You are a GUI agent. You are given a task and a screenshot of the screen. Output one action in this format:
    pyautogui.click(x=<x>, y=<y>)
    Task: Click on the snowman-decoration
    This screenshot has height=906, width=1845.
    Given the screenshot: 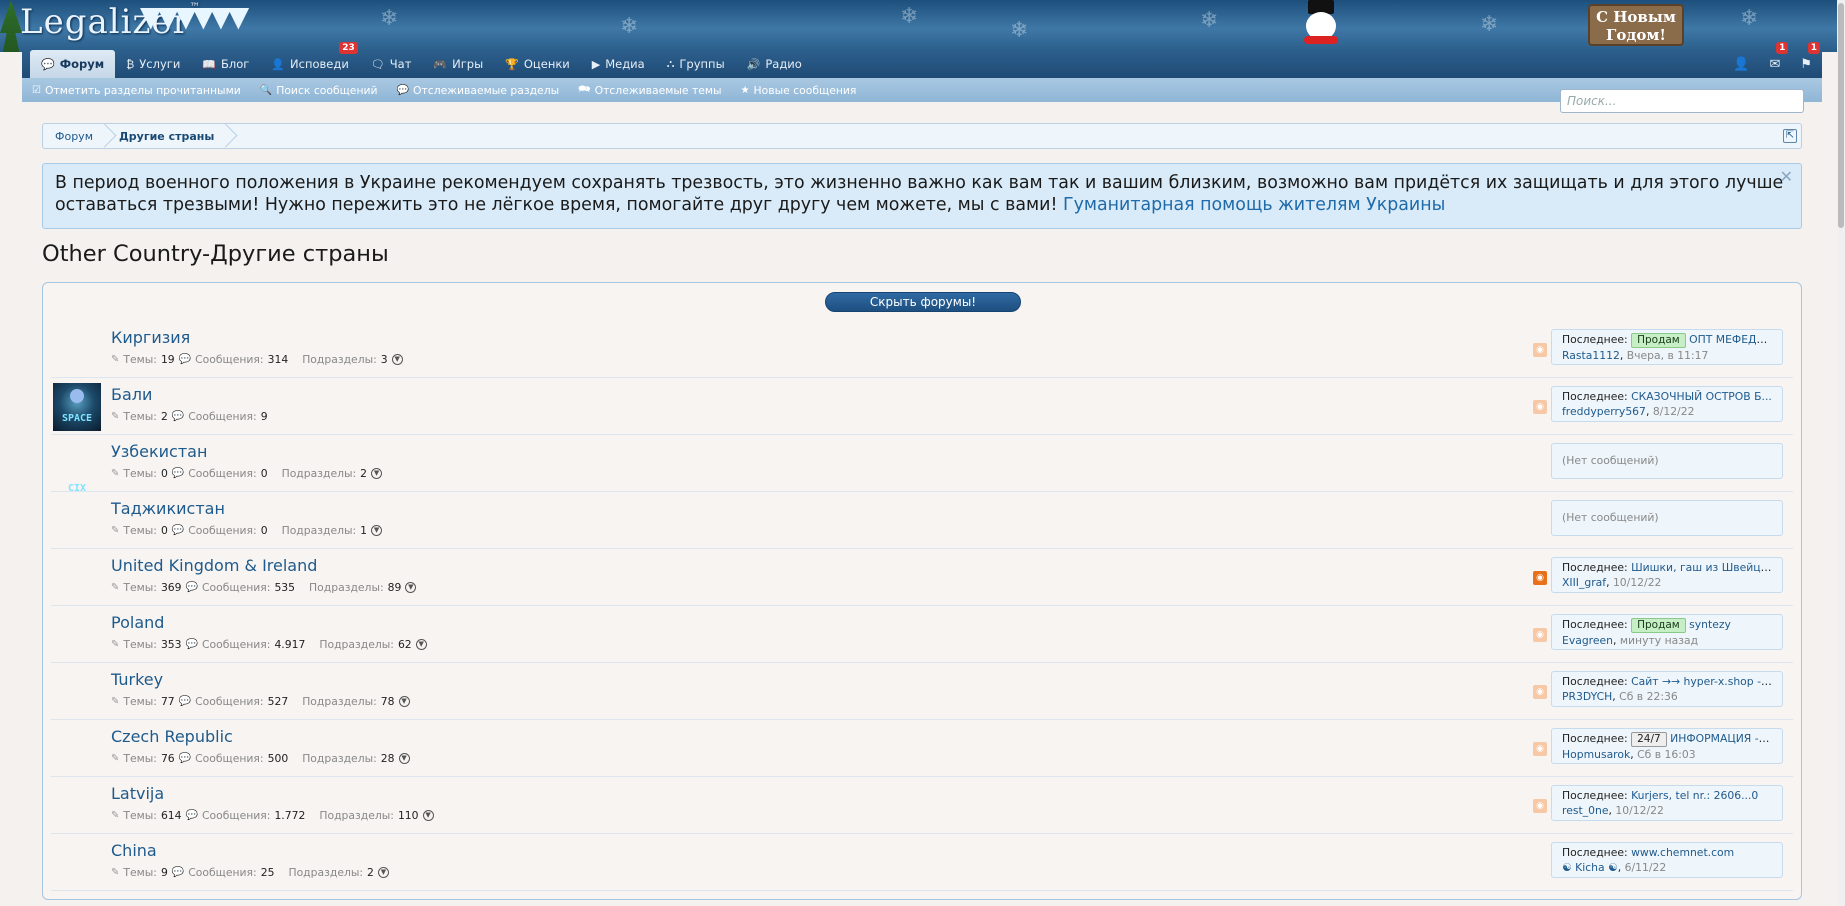 What is the action you would take?
    pyautogui.click(x=1321, y=25)
    